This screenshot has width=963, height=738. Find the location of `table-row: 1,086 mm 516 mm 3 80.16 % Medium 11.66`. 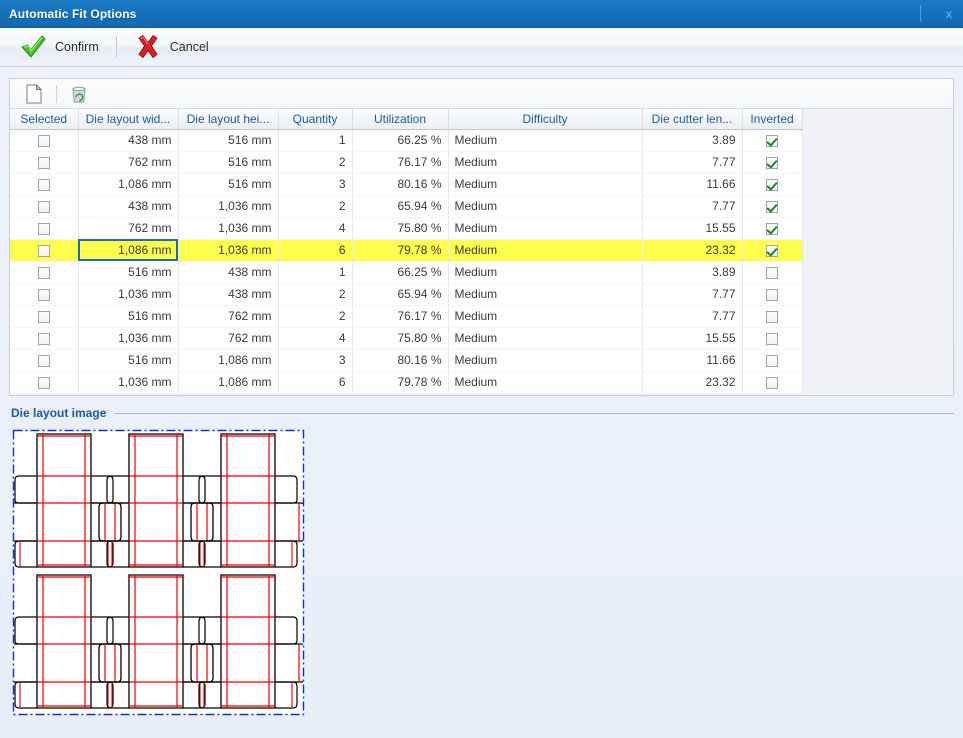

table-row: 1,086 mm 516 mm 3 80.16 % Medium 11.66 is located at coordinates (406, 184).